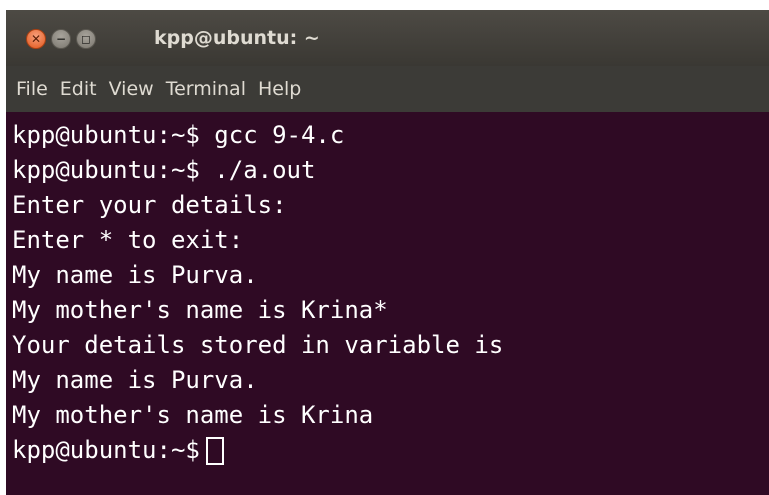 The width and height of the screenshot is (769, 495). What do you see at coordinates (178, 135) in the screenshot?
I see `terminal-line: kpp@ubuntu:~$ gcc 9-4.c` at bounding box center [178, 135].